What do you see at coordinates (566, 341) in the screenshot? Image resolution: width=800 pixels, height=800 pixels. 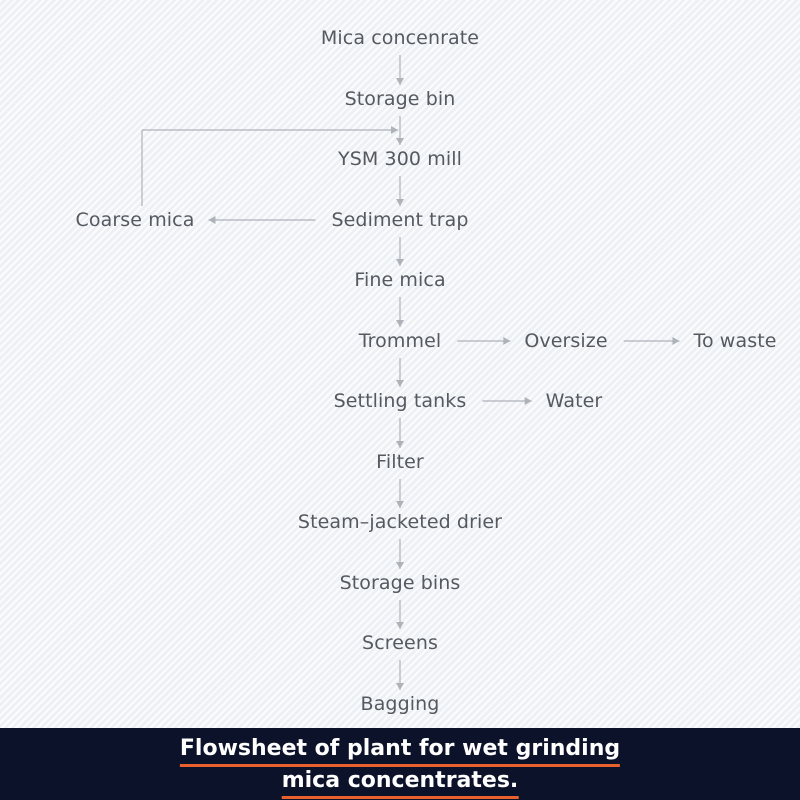 I see `node-oversize: Oversize` at bounding box center [566, 341].